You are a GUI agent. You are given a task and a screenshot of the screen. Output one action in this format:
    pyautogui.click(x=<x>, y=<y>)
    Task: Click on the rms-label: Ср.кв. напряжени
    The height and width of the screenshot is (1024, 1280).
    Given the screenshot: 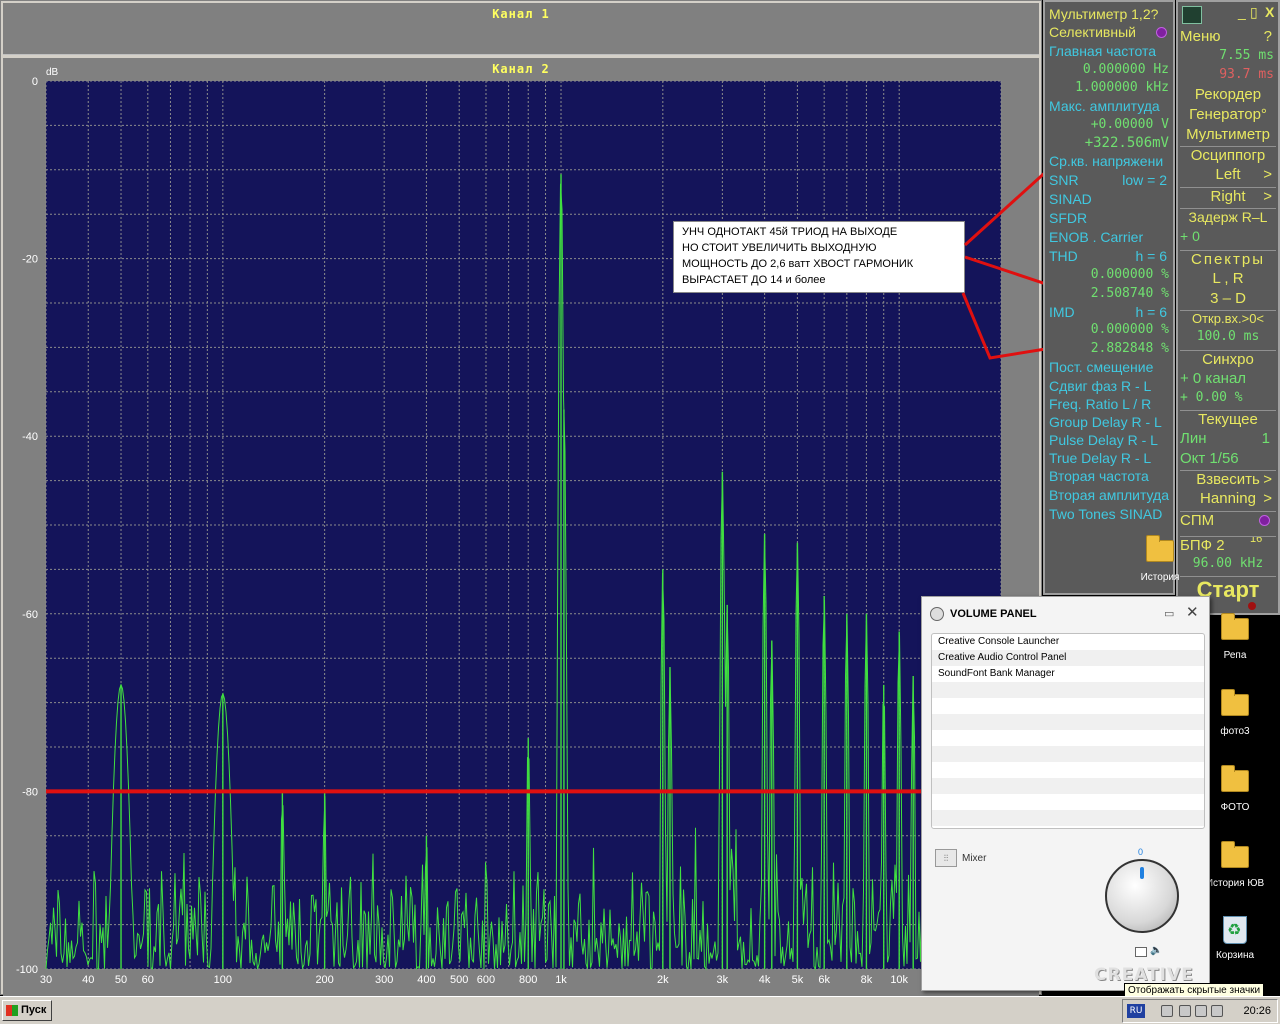 What is the action you would take?
    pyautogui.click(x=1110, y=162)
    